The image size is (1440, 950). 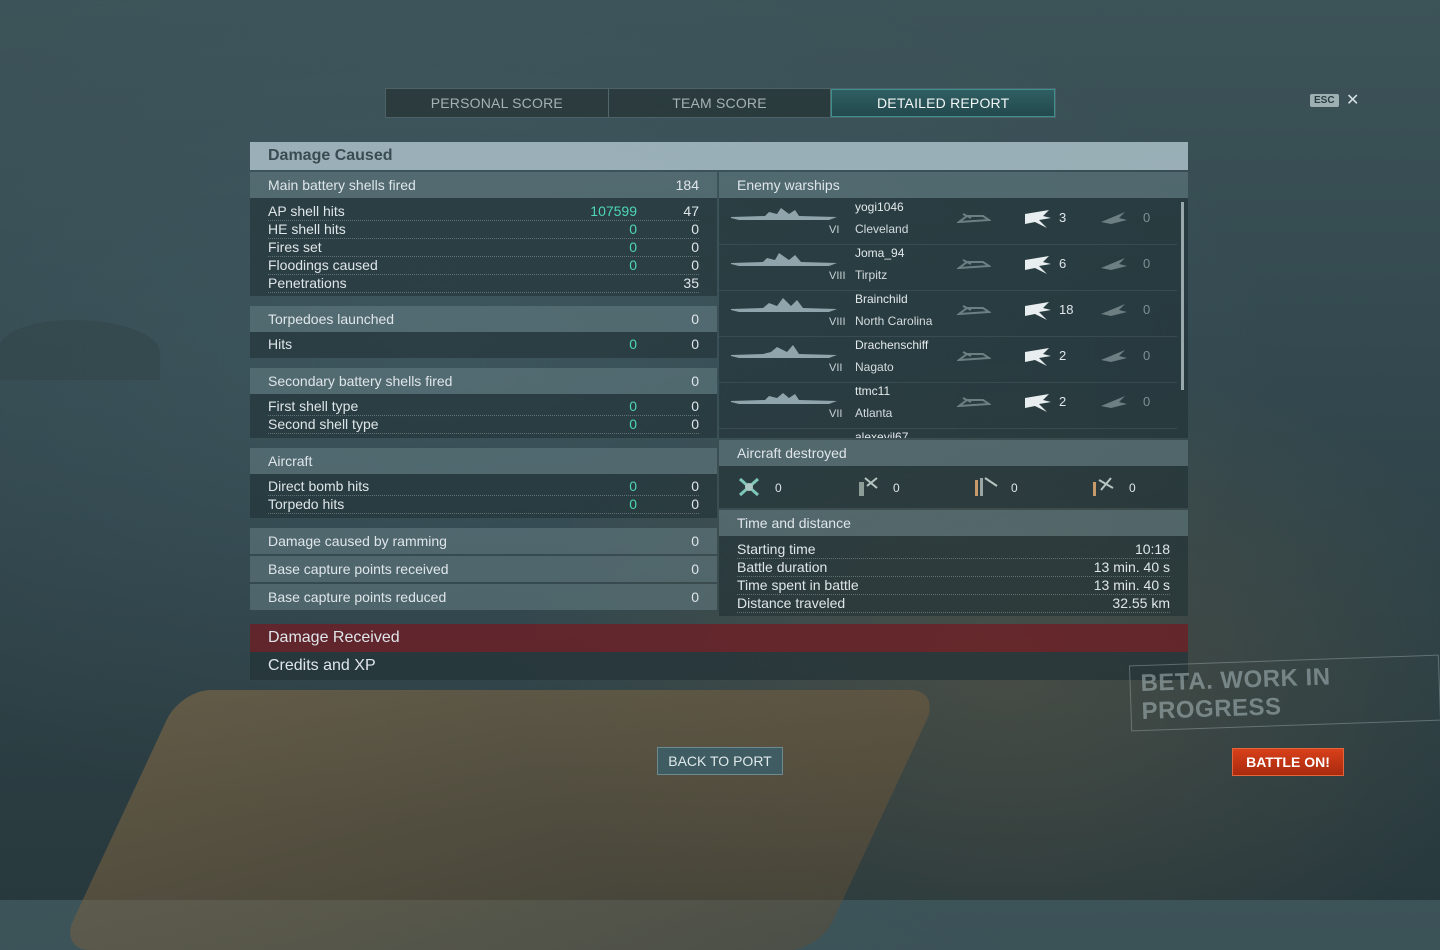 What do you see at coordinates (892, 345) in the screenshot?
I see `player-name: Drachenschiff` at bounding box center [892, 345].